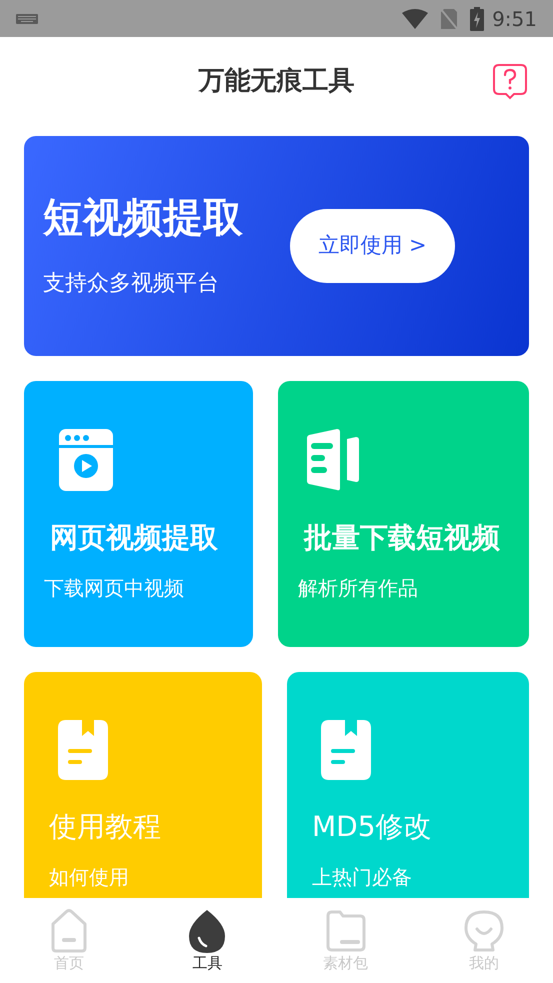  Describe the element at coordinates (138, 514) in the screenshot. I see `tool-card: 网页视频提取 下载网页中视频` at that location.